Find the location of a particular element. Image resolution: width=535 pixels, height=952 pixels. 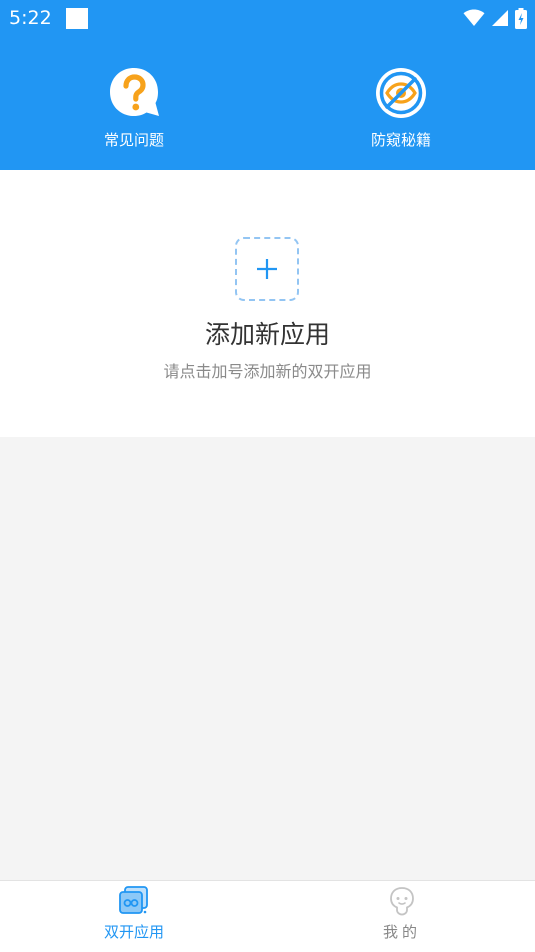

add-app-button is located at coordinates (267, 269).